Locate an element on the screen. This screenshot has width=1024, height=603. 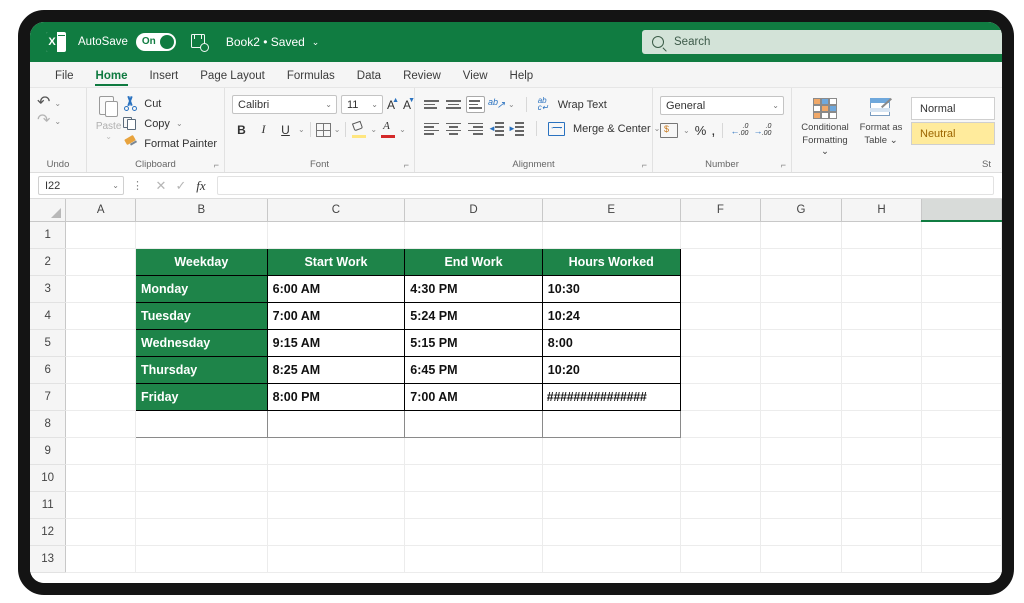
copy-button: Copy ⌄ is located at coordinates (170, 123).